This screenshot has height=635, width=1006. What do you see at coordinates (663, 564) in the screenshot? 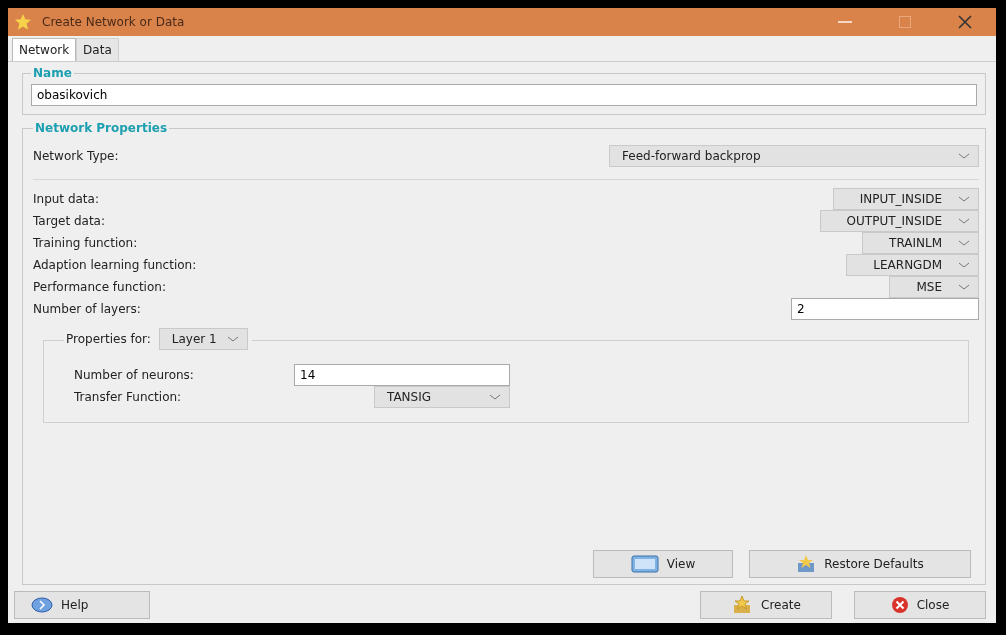
I see `view-button: View` at bounding box center [663, 564].